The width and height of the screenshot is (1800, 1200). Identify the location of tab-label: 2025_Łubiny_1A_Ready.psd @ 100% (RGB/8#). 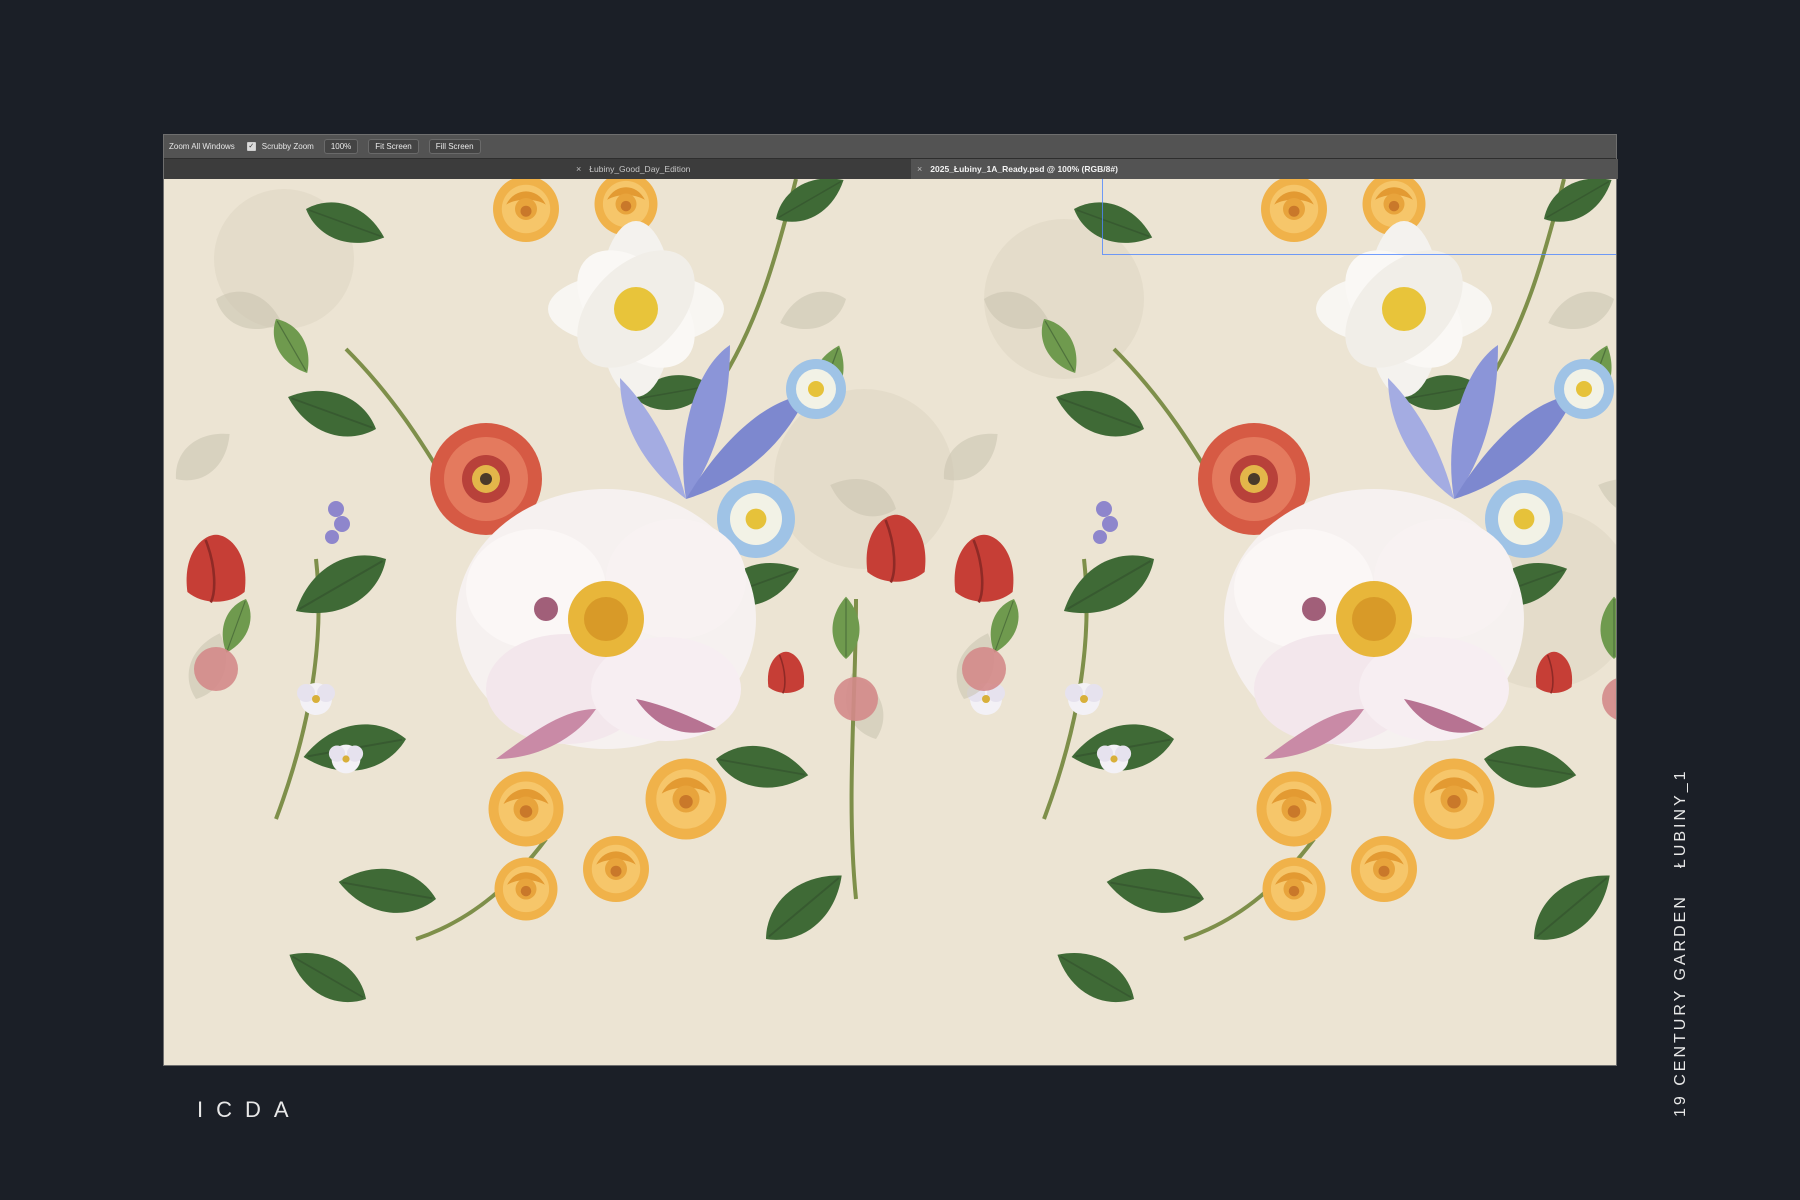
(1024, 169).